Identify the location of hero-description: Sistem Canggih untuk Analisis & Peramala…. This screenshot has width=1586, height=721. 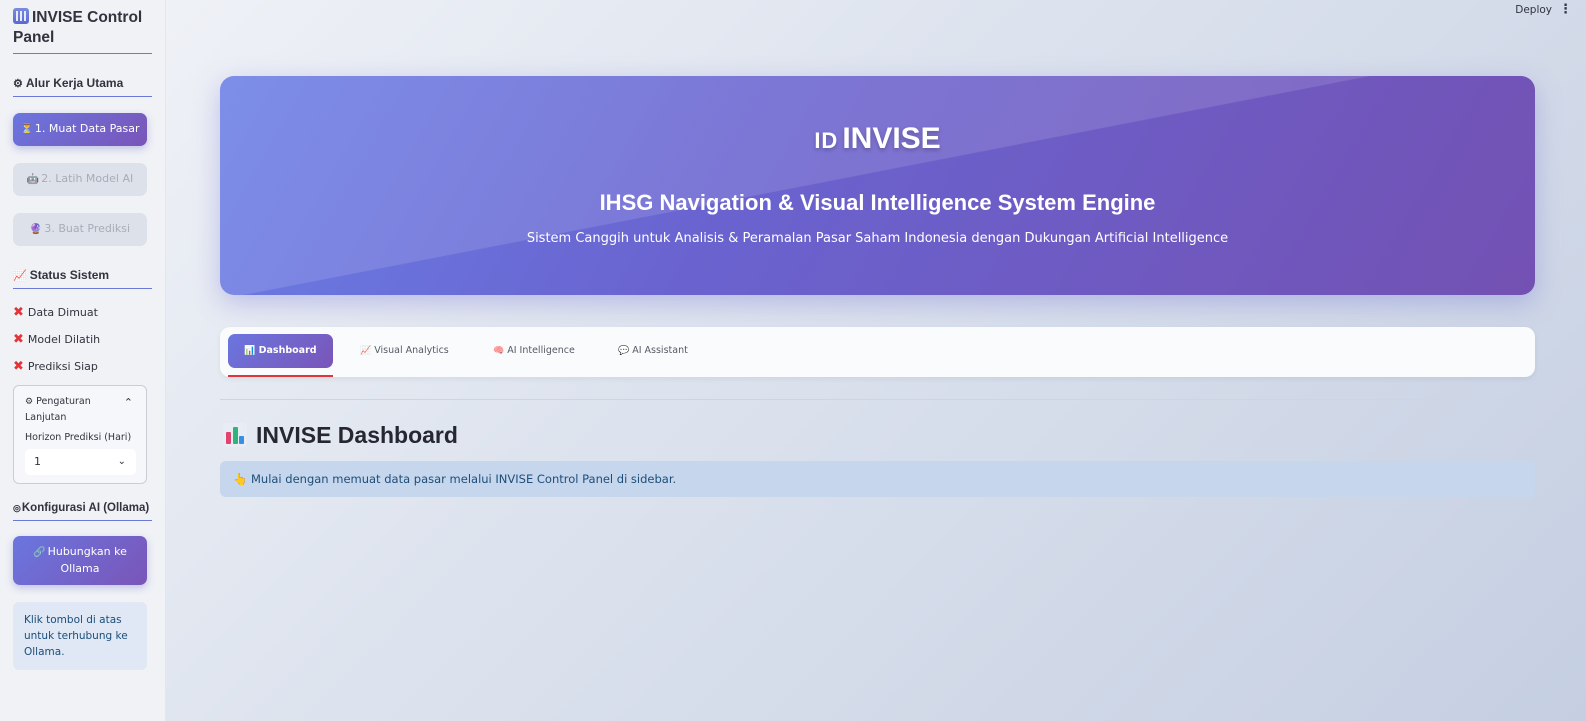
(877, 238).